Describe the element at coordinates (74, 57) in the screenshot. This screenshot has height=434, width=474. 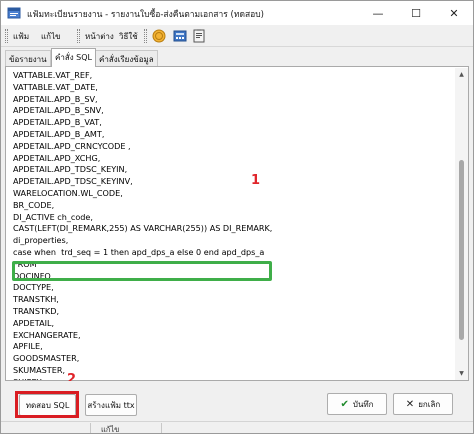
I see `tab-sql-command: คำสั่ง SQL` at that location.